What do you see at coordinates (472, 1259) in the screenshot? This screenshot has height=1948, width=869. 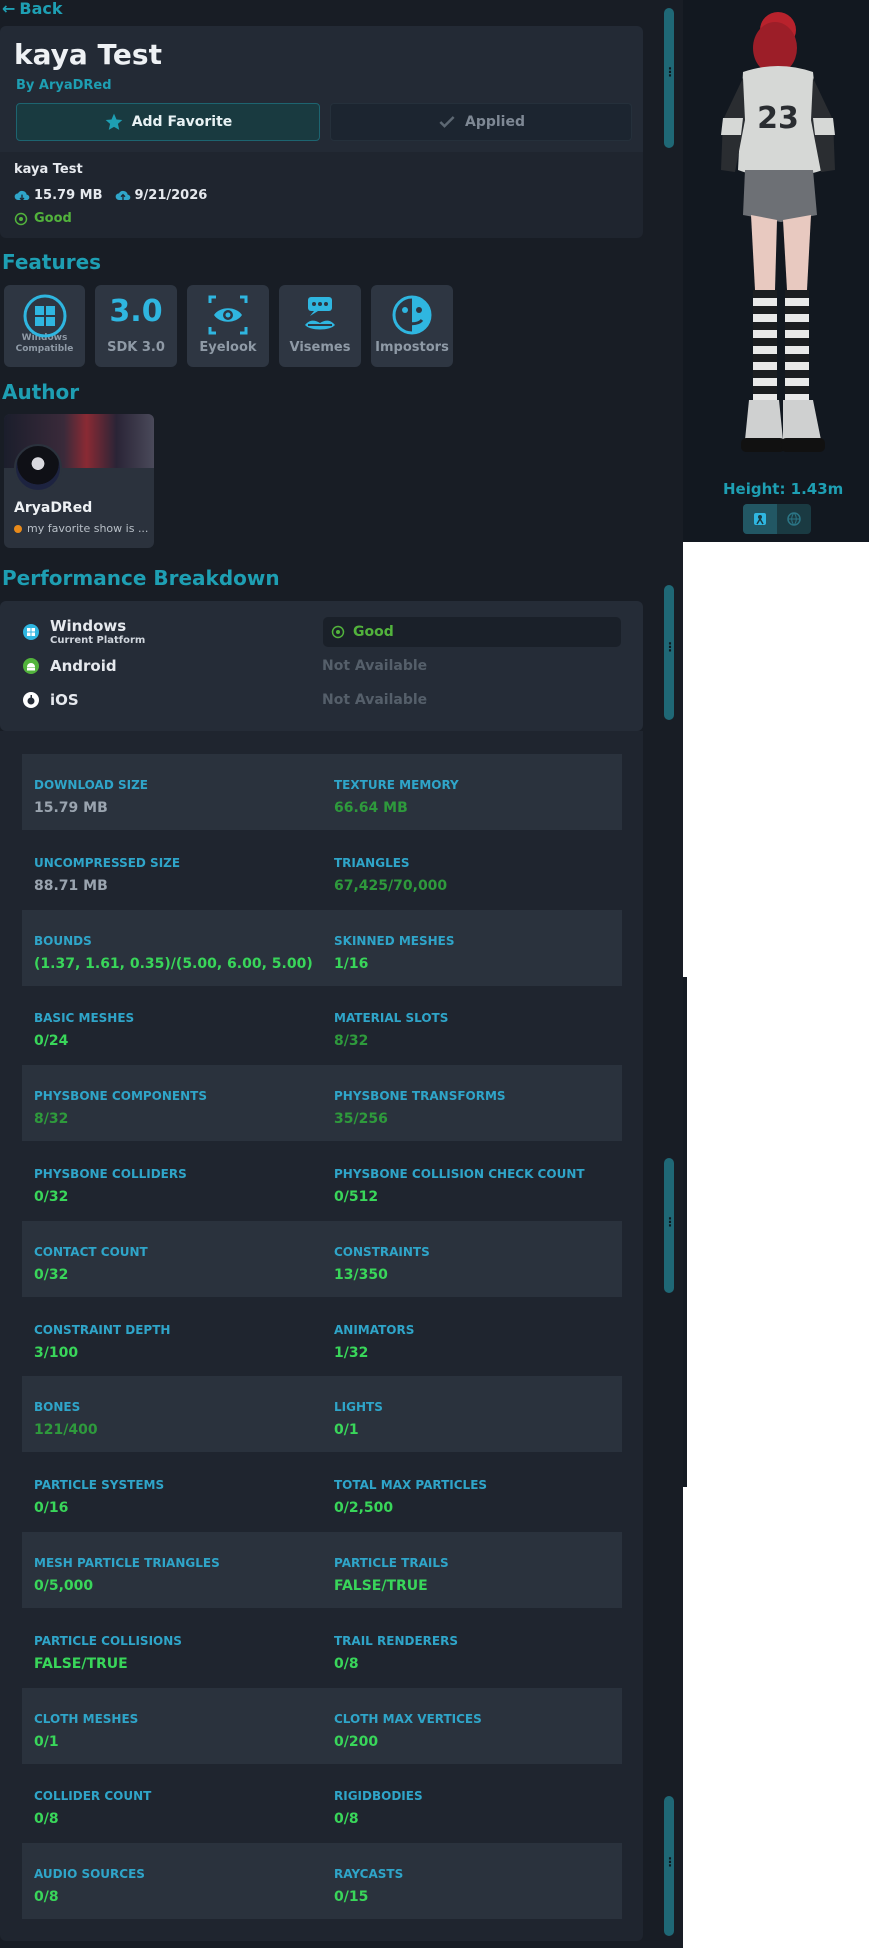 I see `stat-cell: CONSTRAINTS 13/350` at bounding box center [472, 1259].